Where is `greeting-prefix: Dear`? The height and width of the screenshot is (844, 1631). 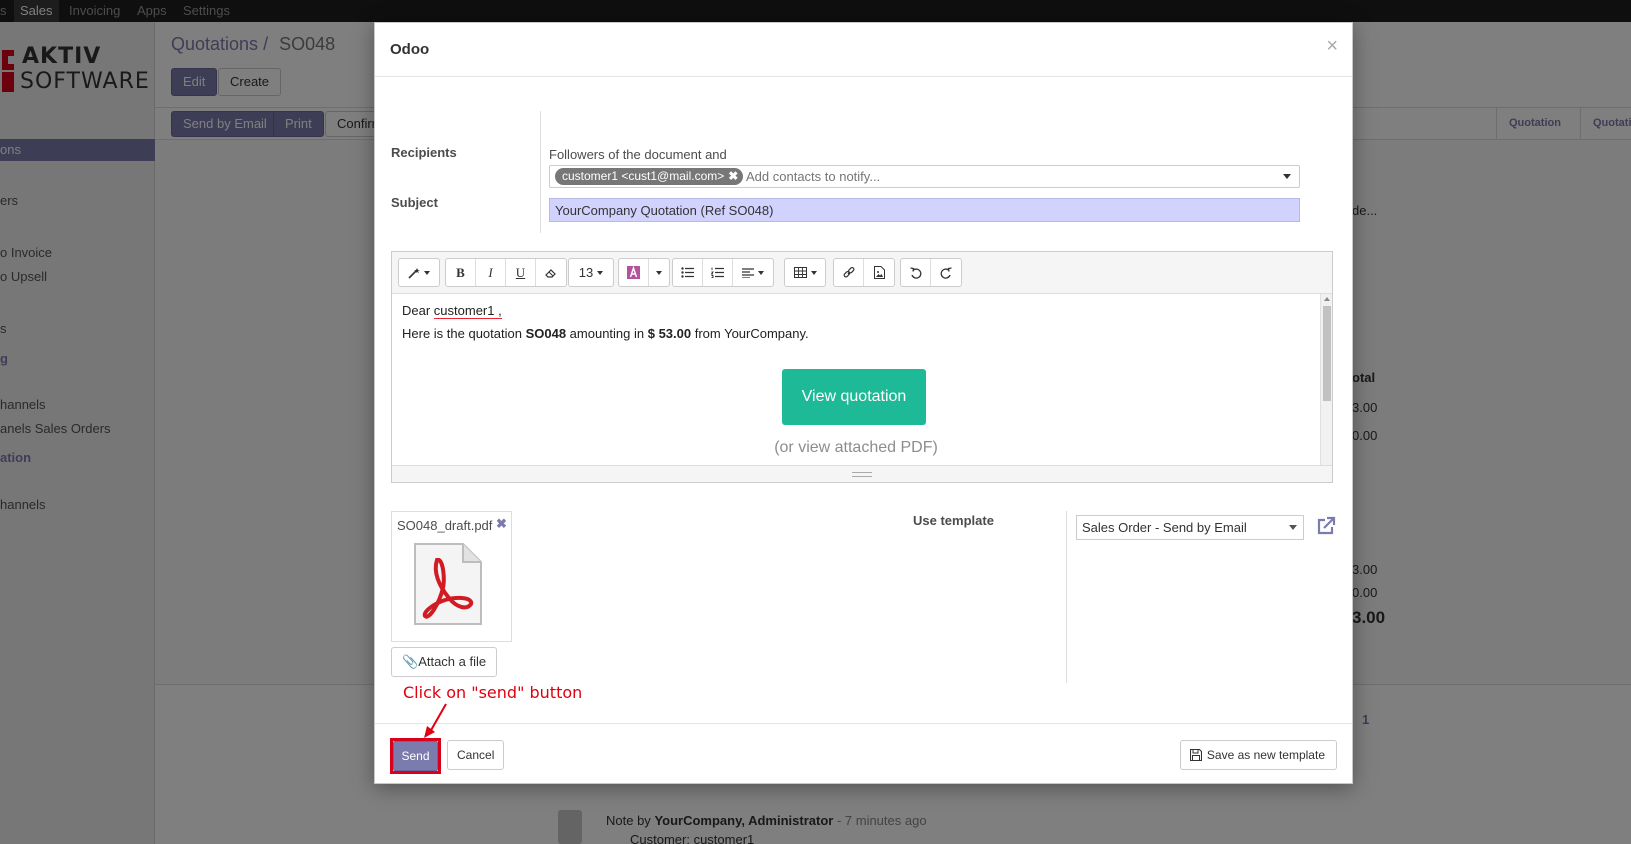
greeting-prefix: Dear is located at coordinates (418, 310).